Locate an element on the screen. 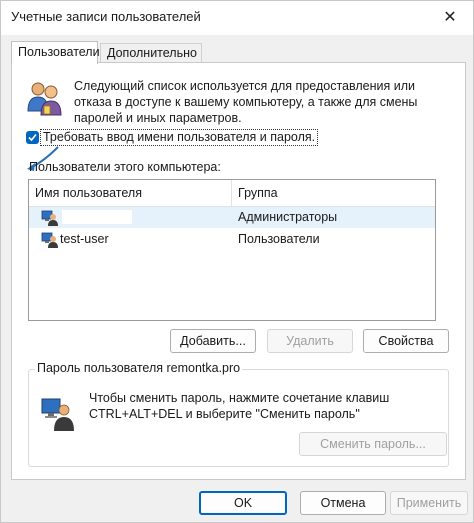 This screenshot has height=523, width=474. close-button: ✕ is located at coordinates (450, 18).